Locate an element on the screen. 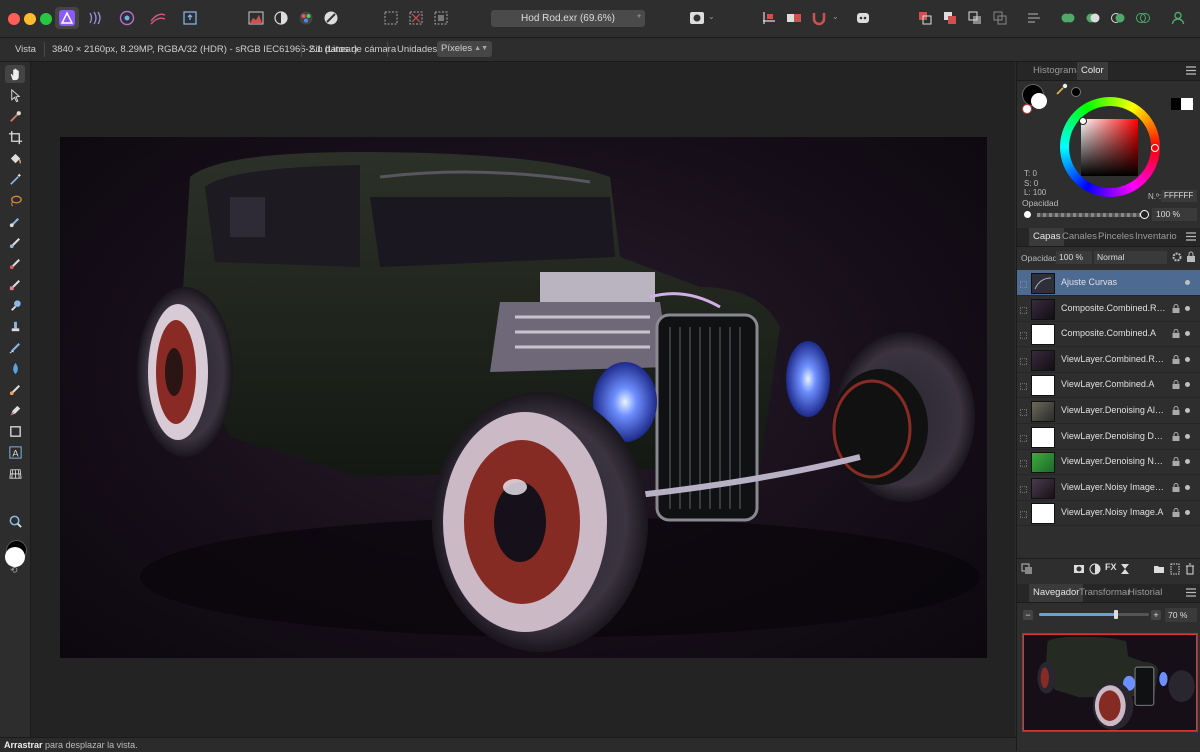  tab-color: Color is located at coordinates (1092, 71).